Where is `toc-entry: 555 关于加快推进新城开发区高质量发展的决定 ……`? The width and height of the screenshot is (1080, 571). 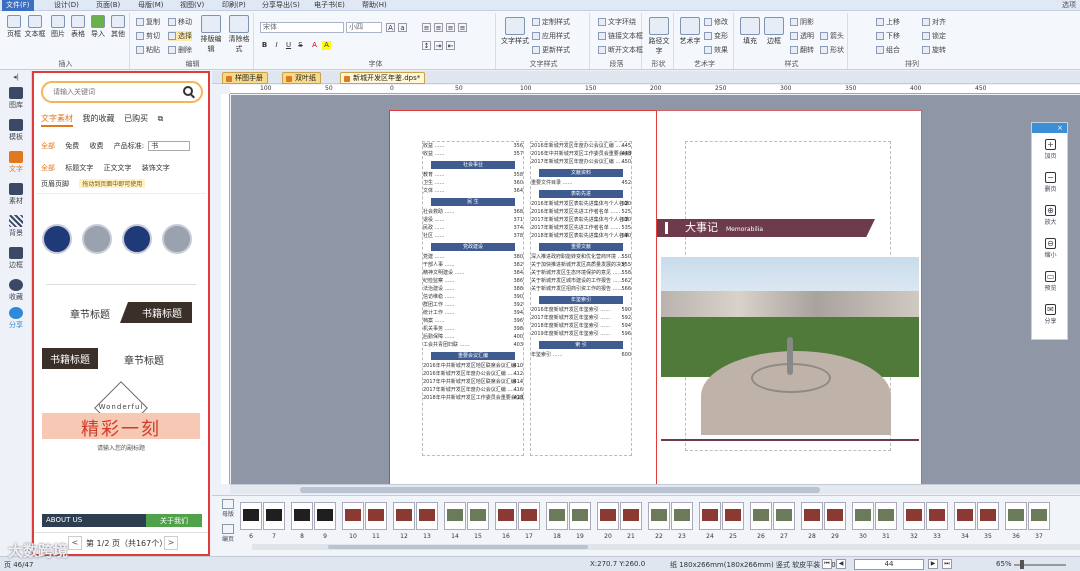 toc-entry: 555 关于加快推进新城开发区高质量发展的决定 …… is located at coordinates (581, 265).